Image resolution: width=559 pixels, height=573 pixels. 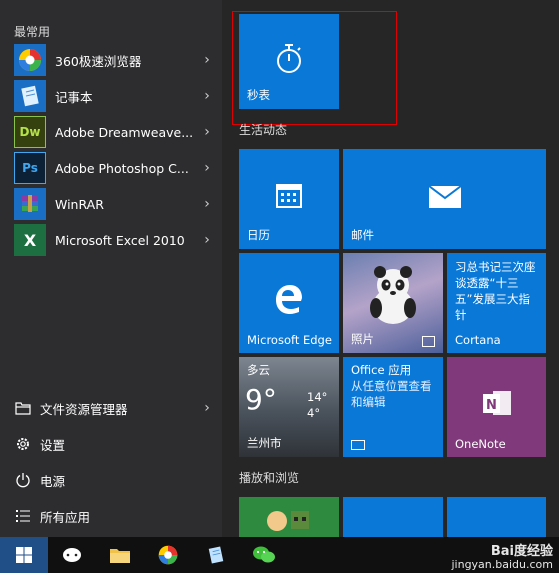 I want to click on photoshop-icon: Ps, so click(x=30, y=168).